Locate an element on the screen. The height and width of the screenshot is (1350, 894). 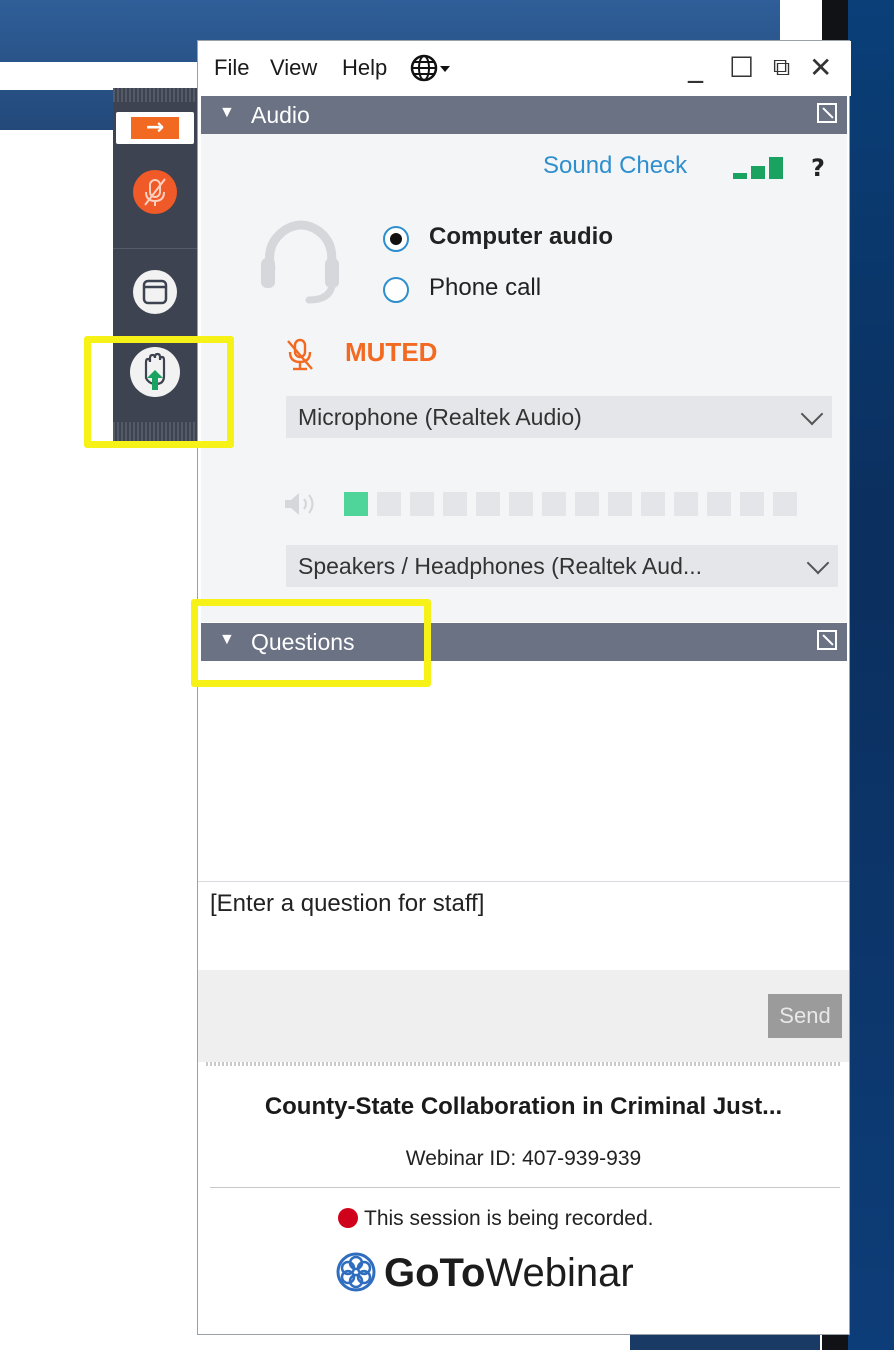
gotowebinar-logo: GoToWebinar is located at coordinates (485, 1273).